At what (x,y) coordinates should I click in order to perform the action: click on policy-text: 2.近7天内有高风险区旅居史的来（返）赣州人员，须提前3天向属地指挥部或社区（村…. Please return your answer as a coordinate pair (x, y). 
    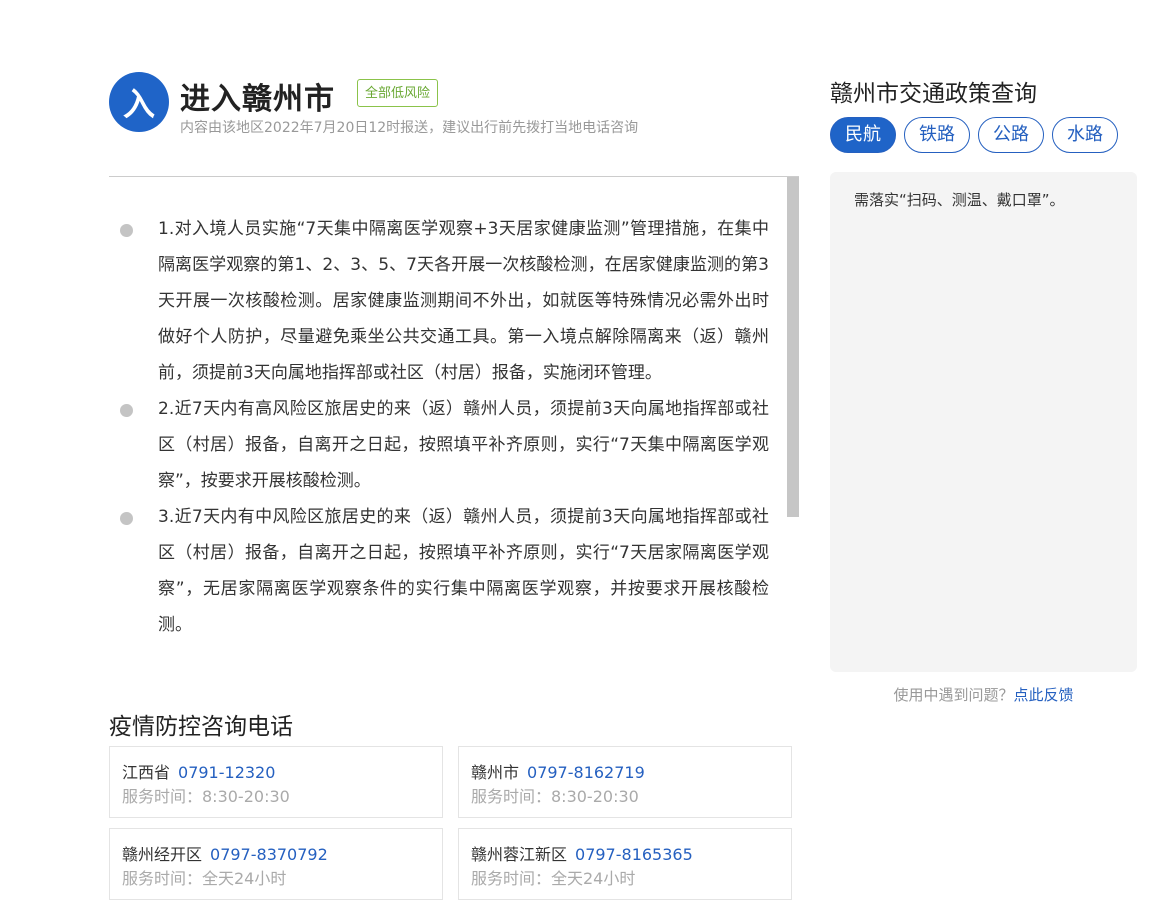
    Looking at the image, I should click on (463, 445).